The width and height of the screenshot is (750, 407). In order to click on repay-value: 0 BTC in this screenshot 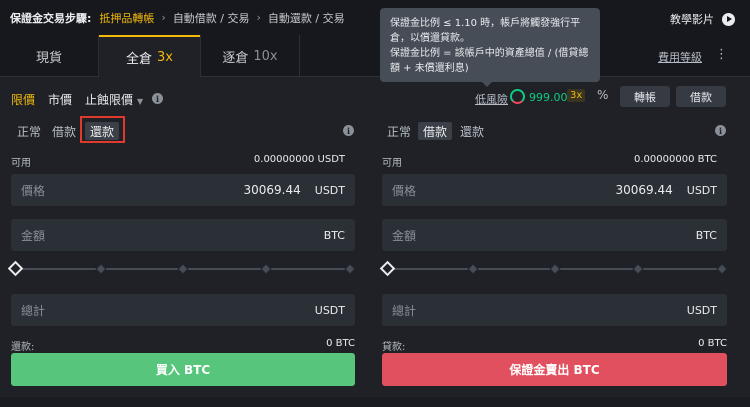, I will do `click(340, 343)`.